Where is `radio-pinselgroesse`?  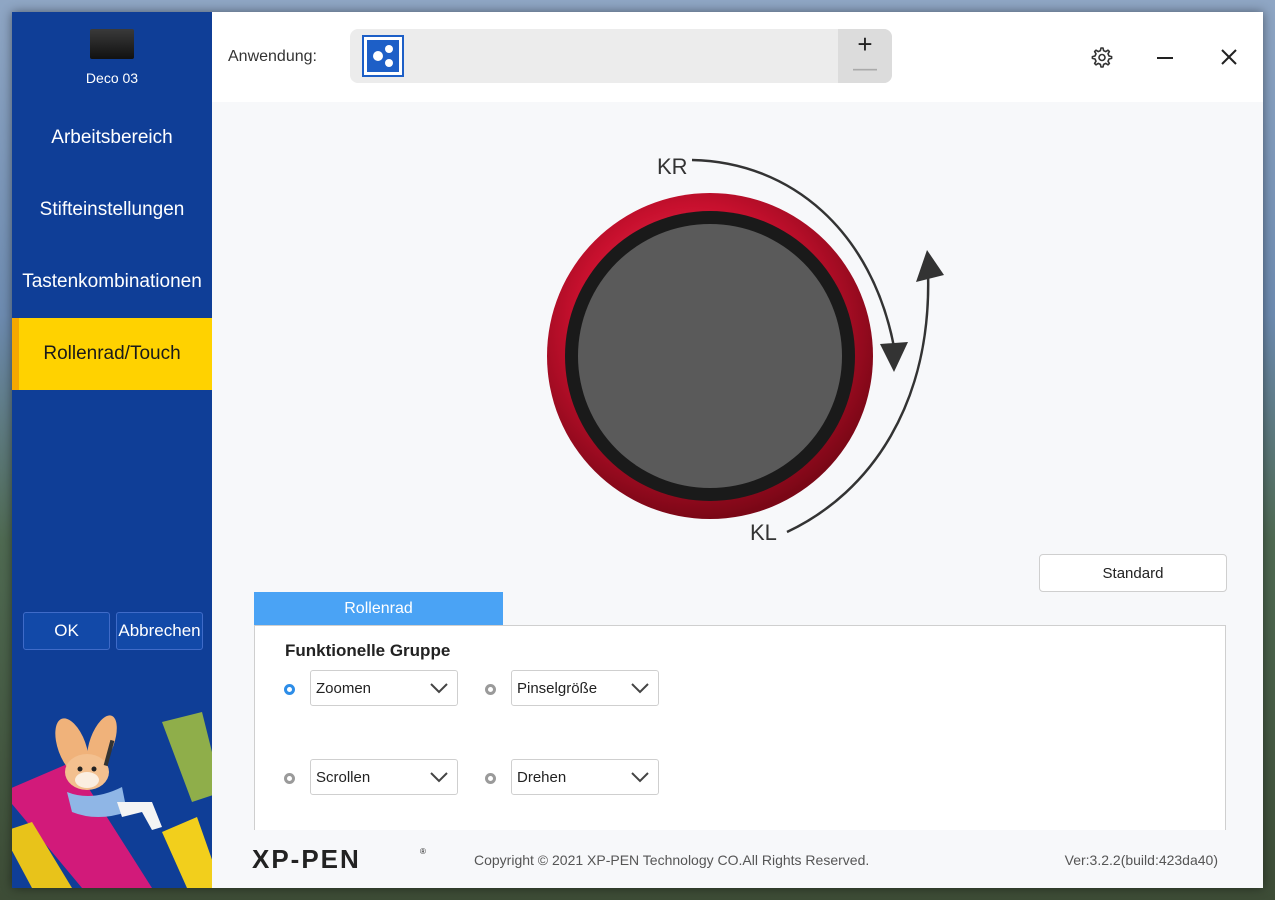 radio-pinselgroesse is located at coordinates (490, 689).